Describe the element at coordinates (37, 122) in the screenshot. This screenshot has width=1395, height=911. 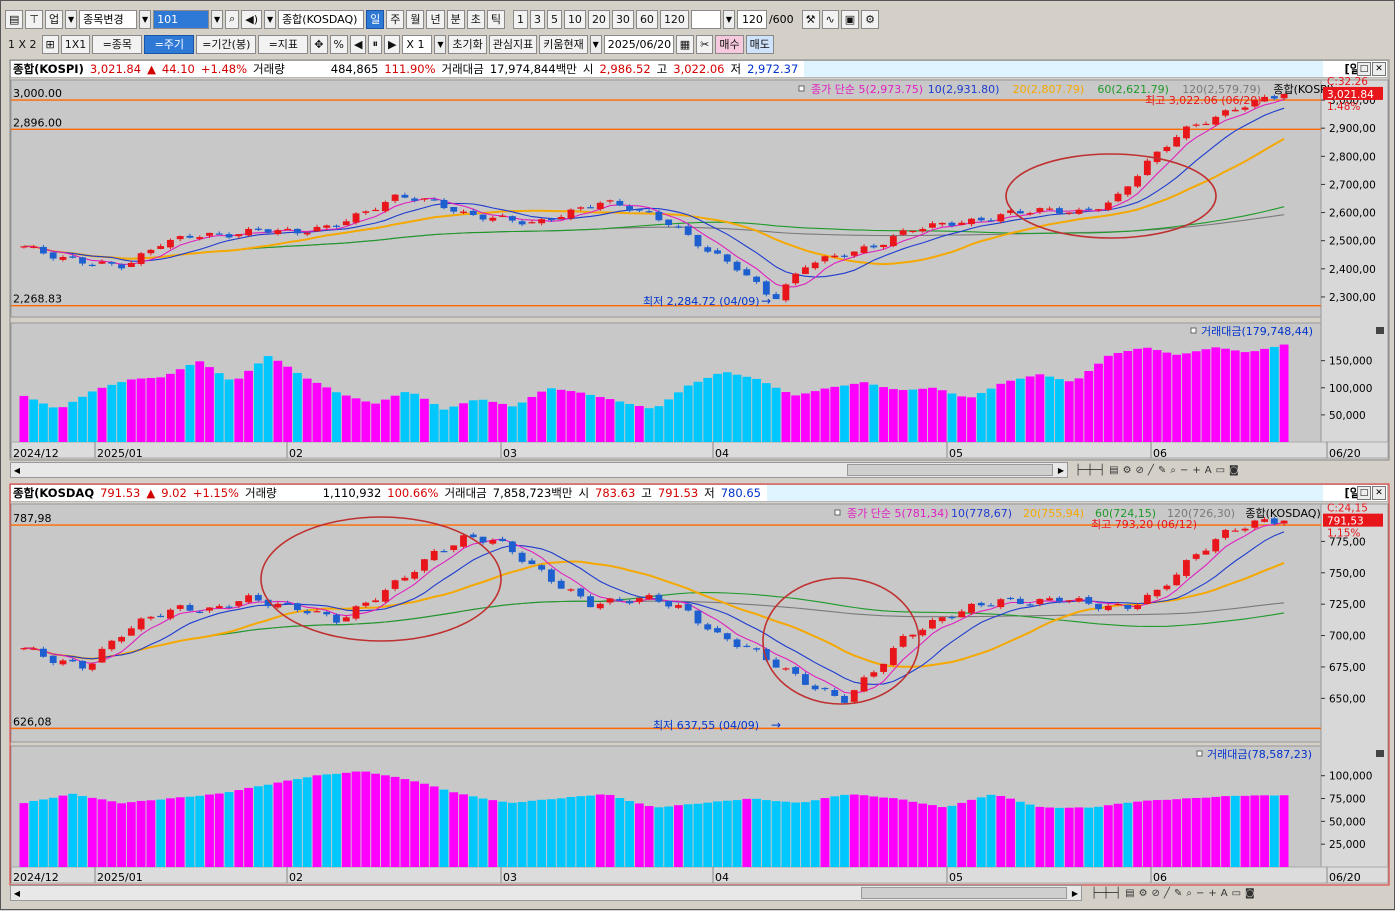
I see `kospi-hline-label: 2,896.00` at that location.